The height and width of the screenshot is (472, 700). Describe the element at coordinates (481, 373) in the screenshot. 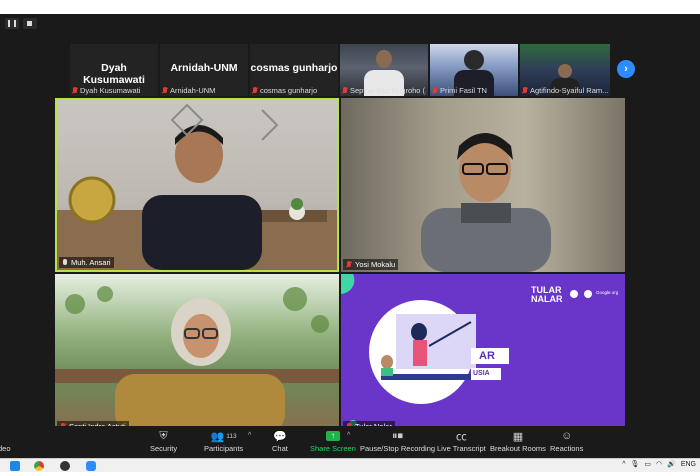

I see `slide-text: USIA` at that location.